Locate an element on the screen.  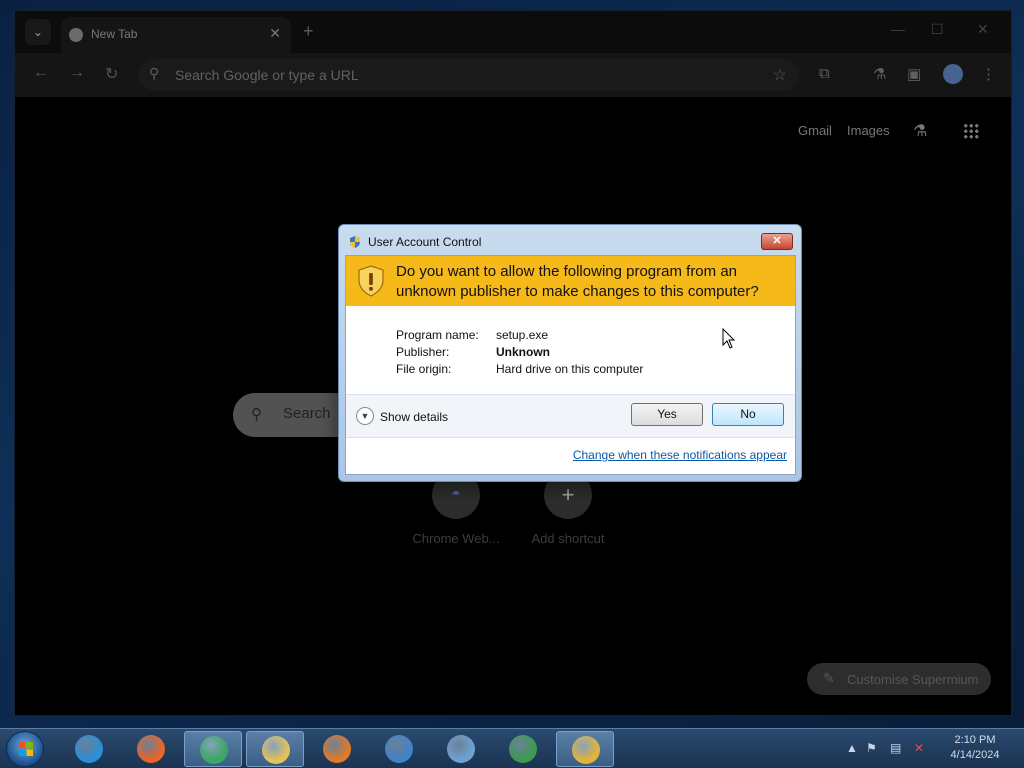
taskbar: ▲ ⚑ ▤ ✕ 2:10 PM 4/14/2024 is located at coordinates (512, 748).